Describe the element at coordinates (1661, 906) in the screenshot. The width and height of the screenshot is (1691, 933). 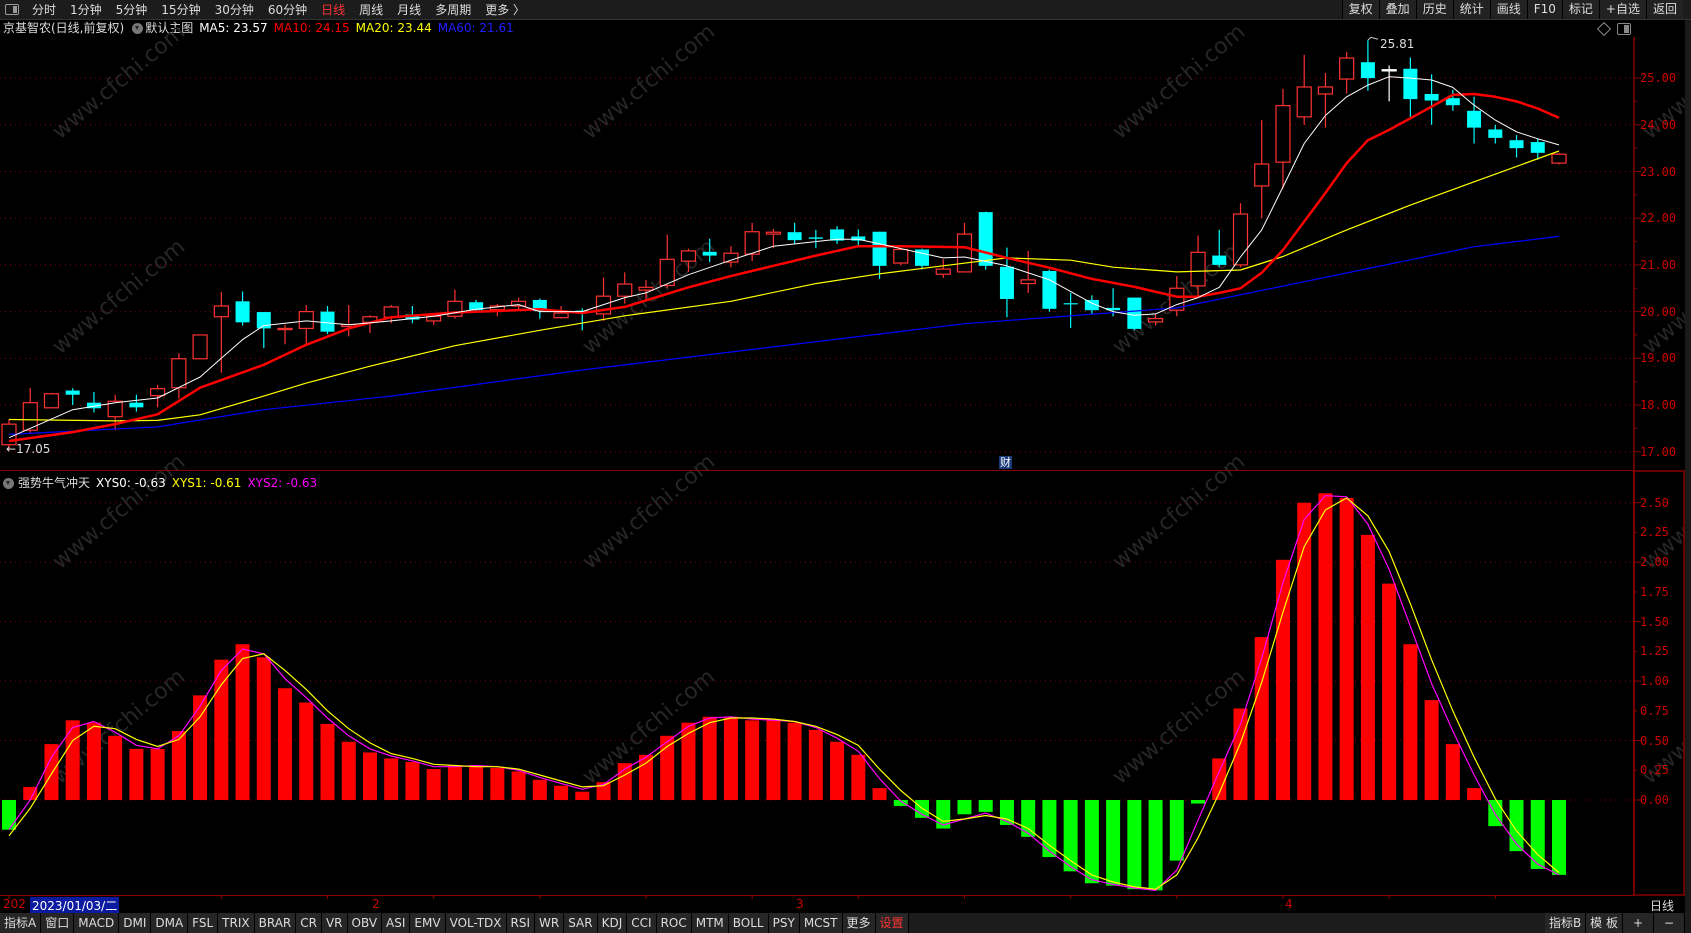
I see `period-label: 日线` at that location.